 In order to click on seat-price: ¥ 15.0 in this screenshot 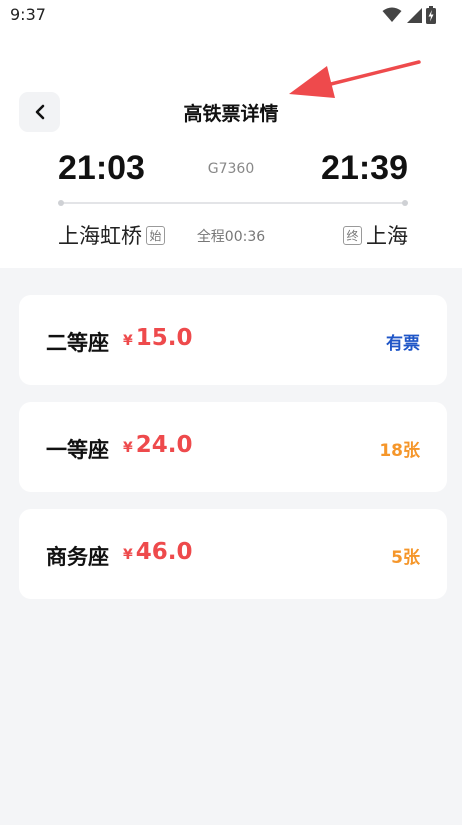, I will do `click(158, 338)`.